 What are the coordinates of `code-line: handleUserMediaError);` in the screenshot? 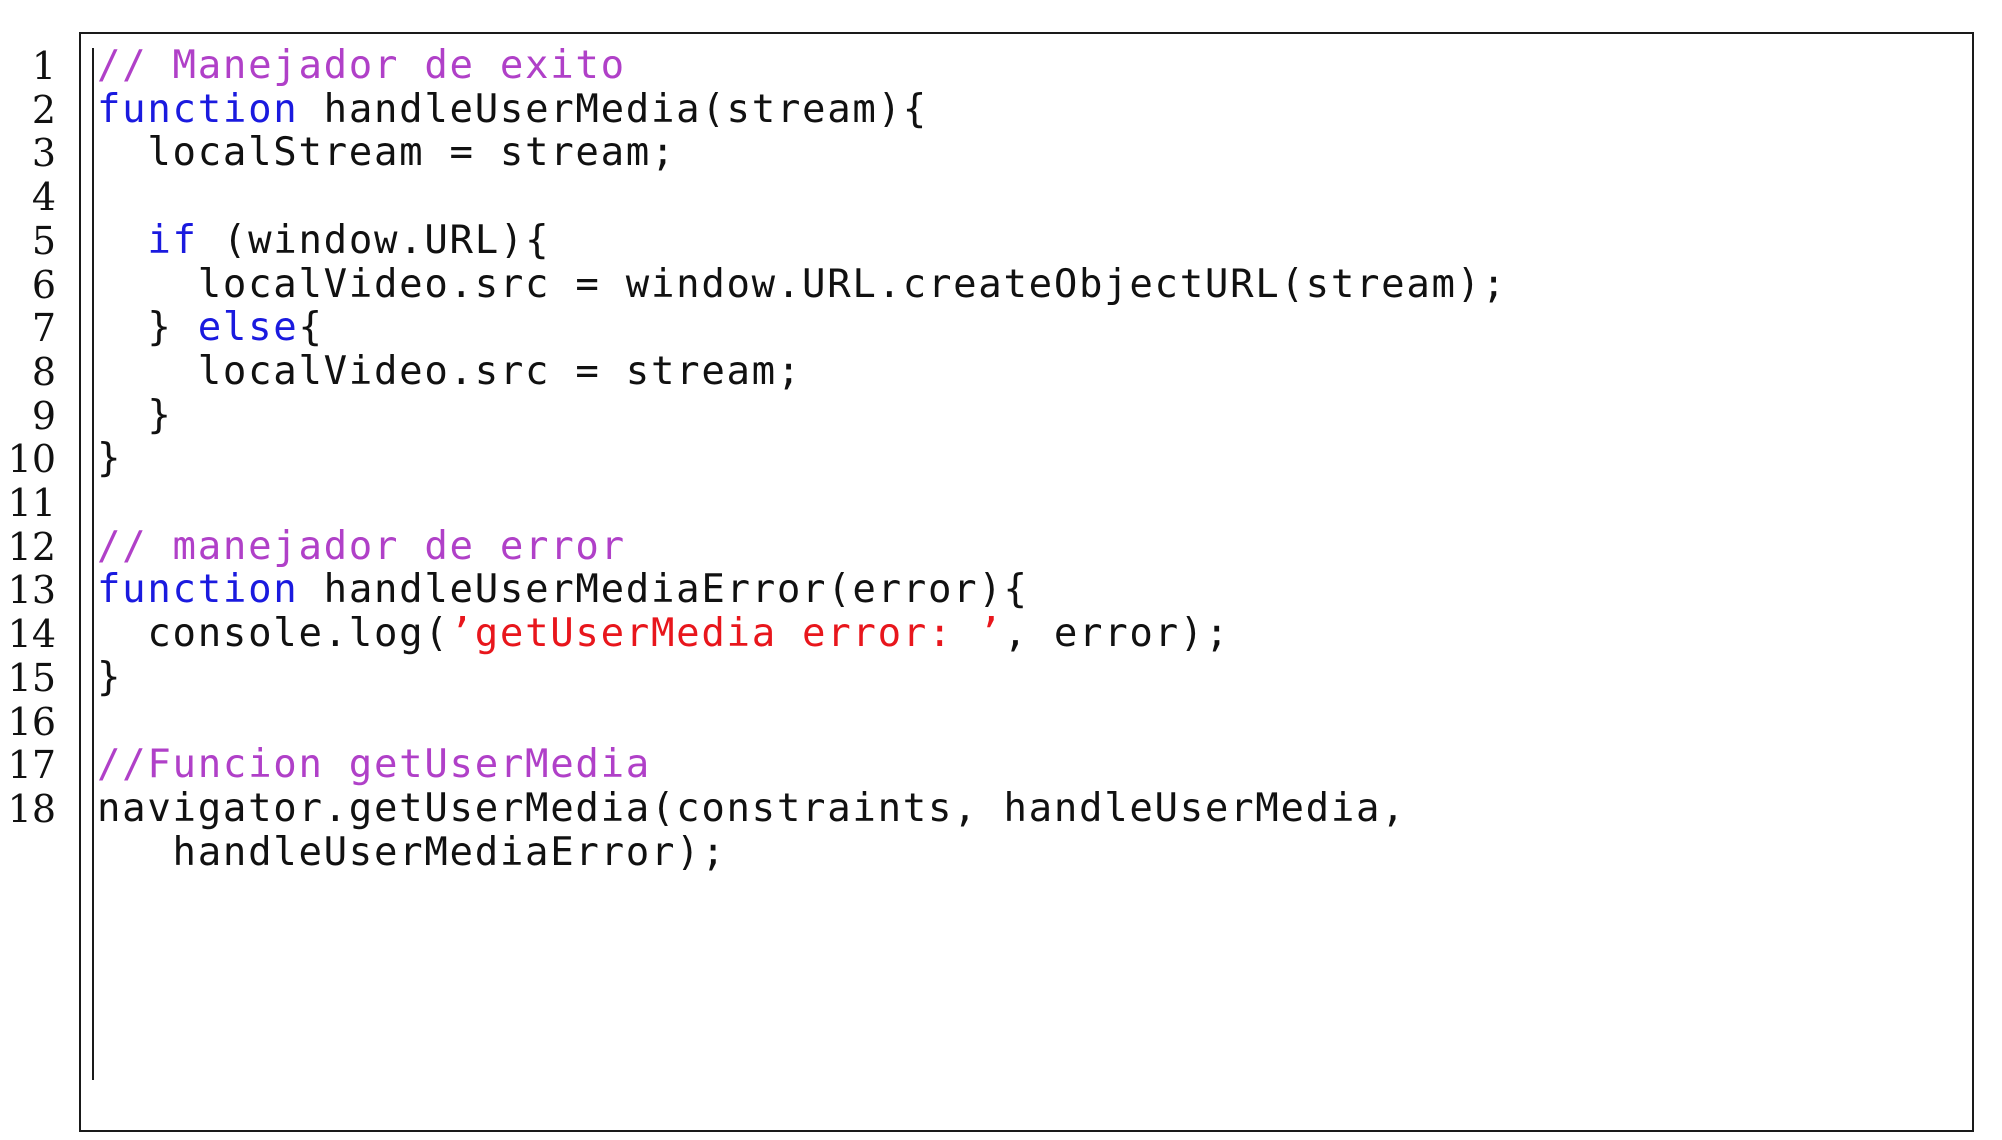 It's located at (1001, 853).